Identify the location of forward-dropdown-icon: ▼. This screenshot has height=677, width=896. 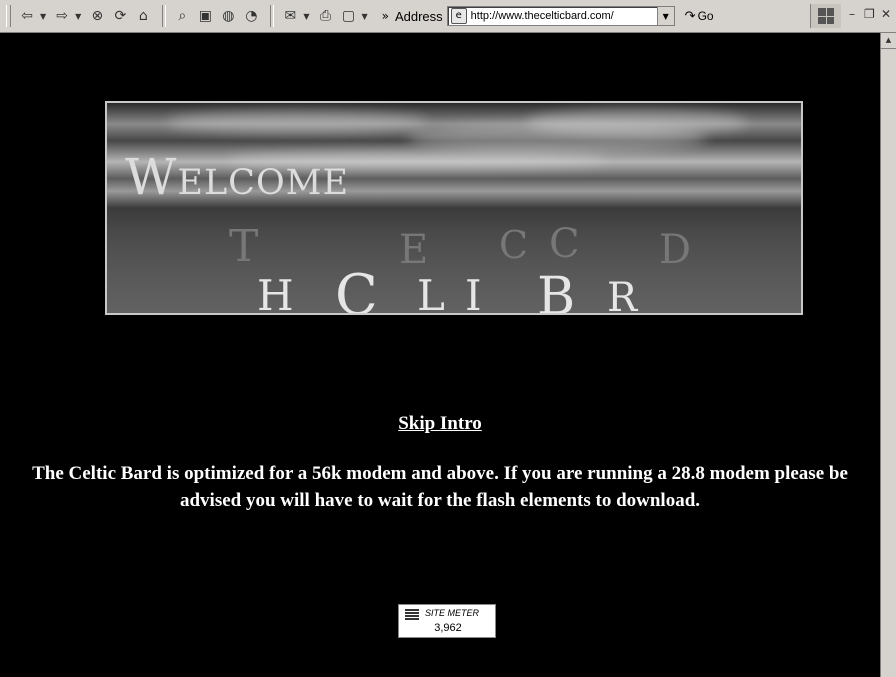
(78, 16).